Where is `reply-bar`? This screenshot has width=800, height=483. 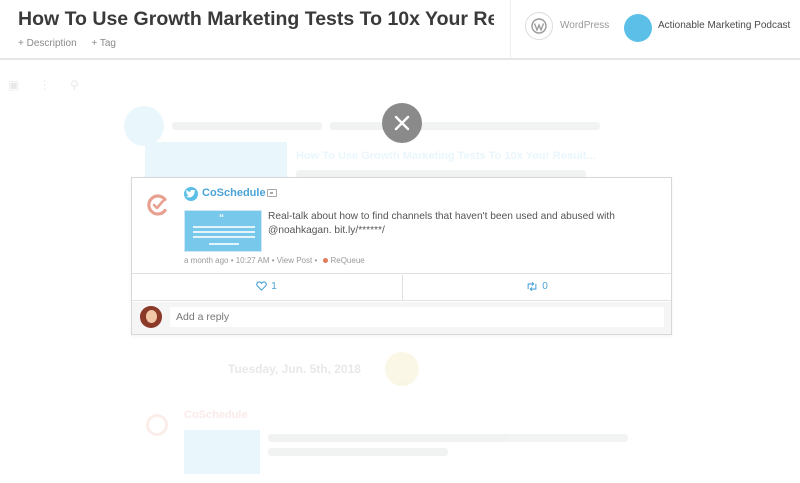 reply-bar is located at coordinates (401, 318).